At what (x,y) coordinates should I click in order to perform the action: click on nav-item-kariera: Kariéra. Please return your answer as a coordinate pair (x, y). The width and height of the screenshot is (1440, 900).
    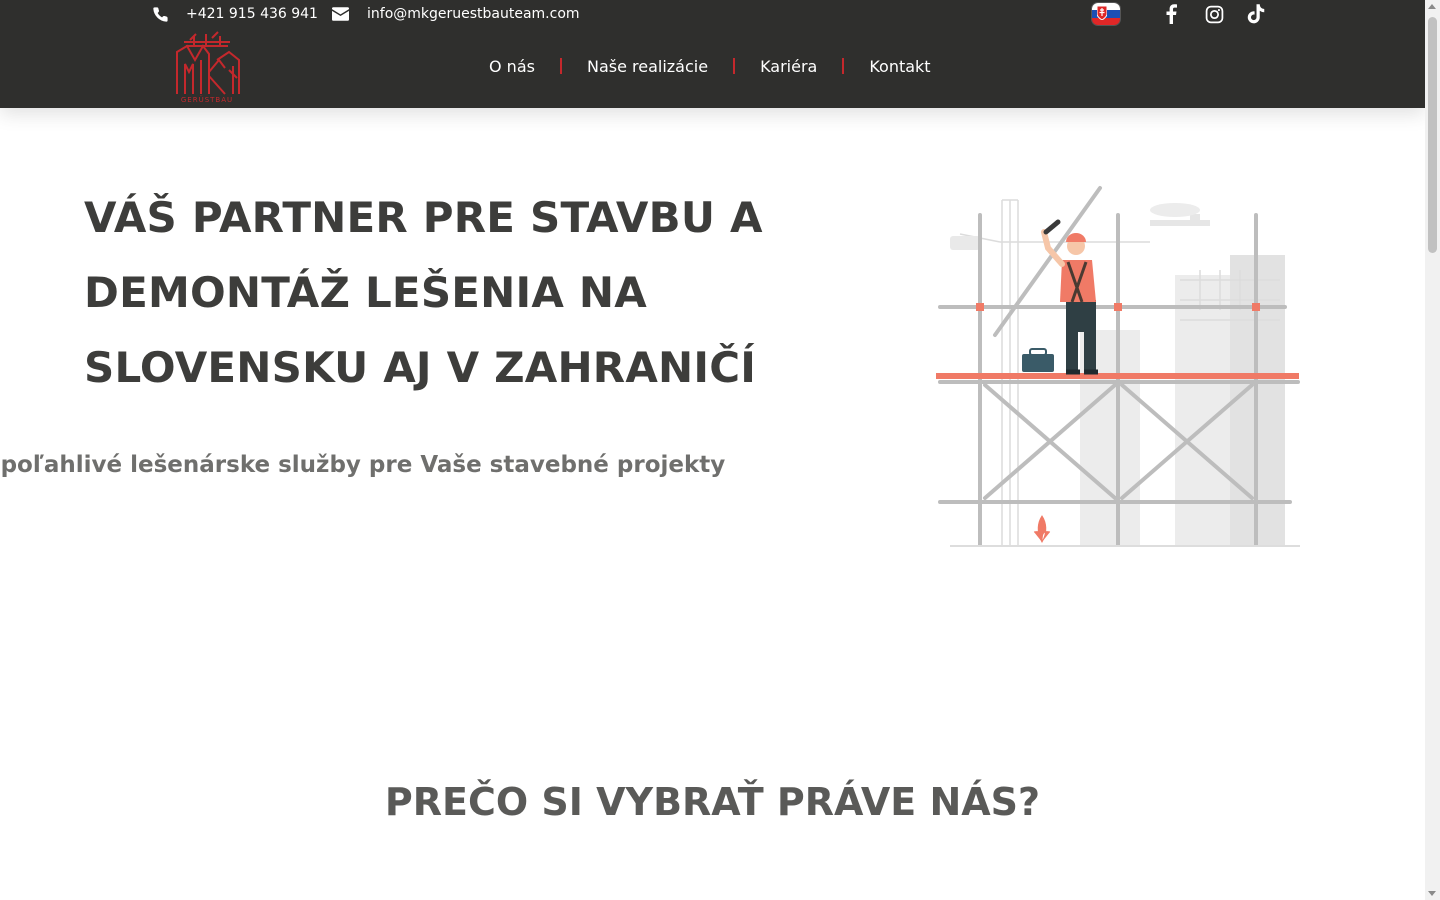
    Looking at the image, I should click on (788, 66).